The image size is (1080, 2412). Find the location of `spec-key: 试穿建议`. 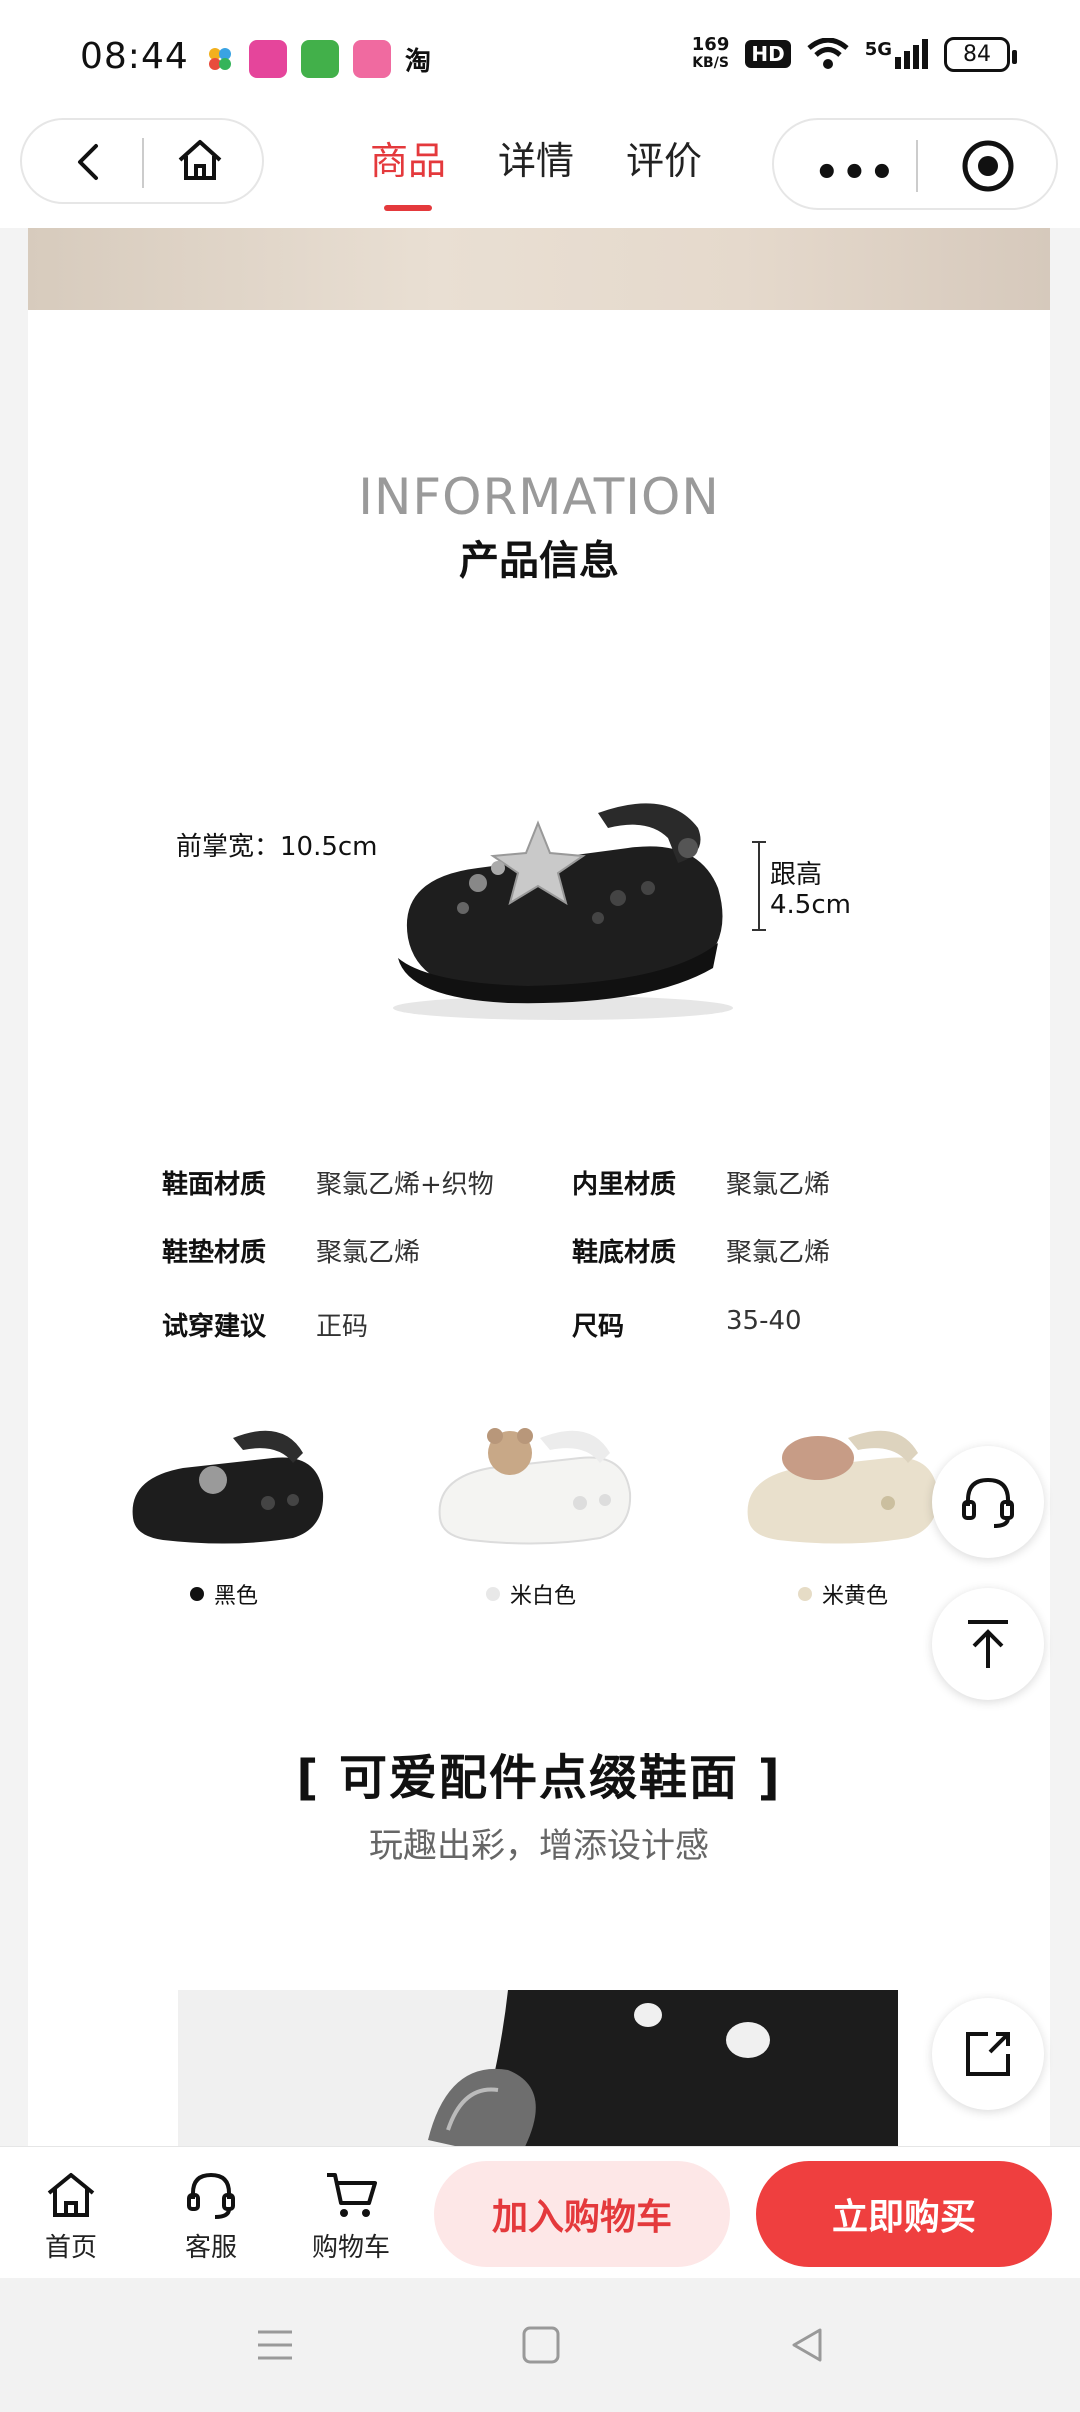

spec-key: 试穿建议 is located at coordinates (214, 1327).